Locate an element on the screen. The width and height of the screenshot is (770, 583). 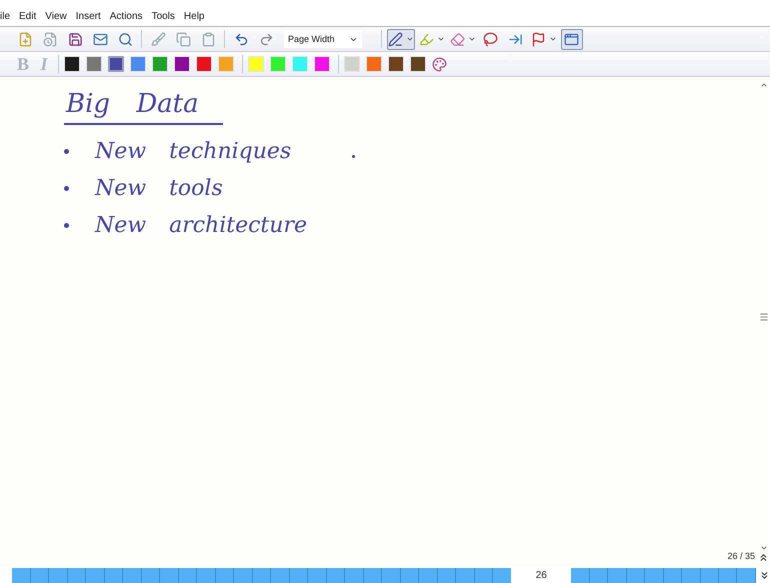
handwritten-line: New tools is located at coordinates (159, 188).